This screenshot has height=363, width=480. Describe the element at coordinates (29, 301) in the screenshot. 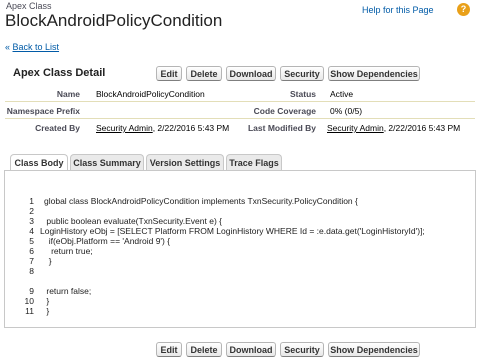

I see `line-number: 10` at that location.